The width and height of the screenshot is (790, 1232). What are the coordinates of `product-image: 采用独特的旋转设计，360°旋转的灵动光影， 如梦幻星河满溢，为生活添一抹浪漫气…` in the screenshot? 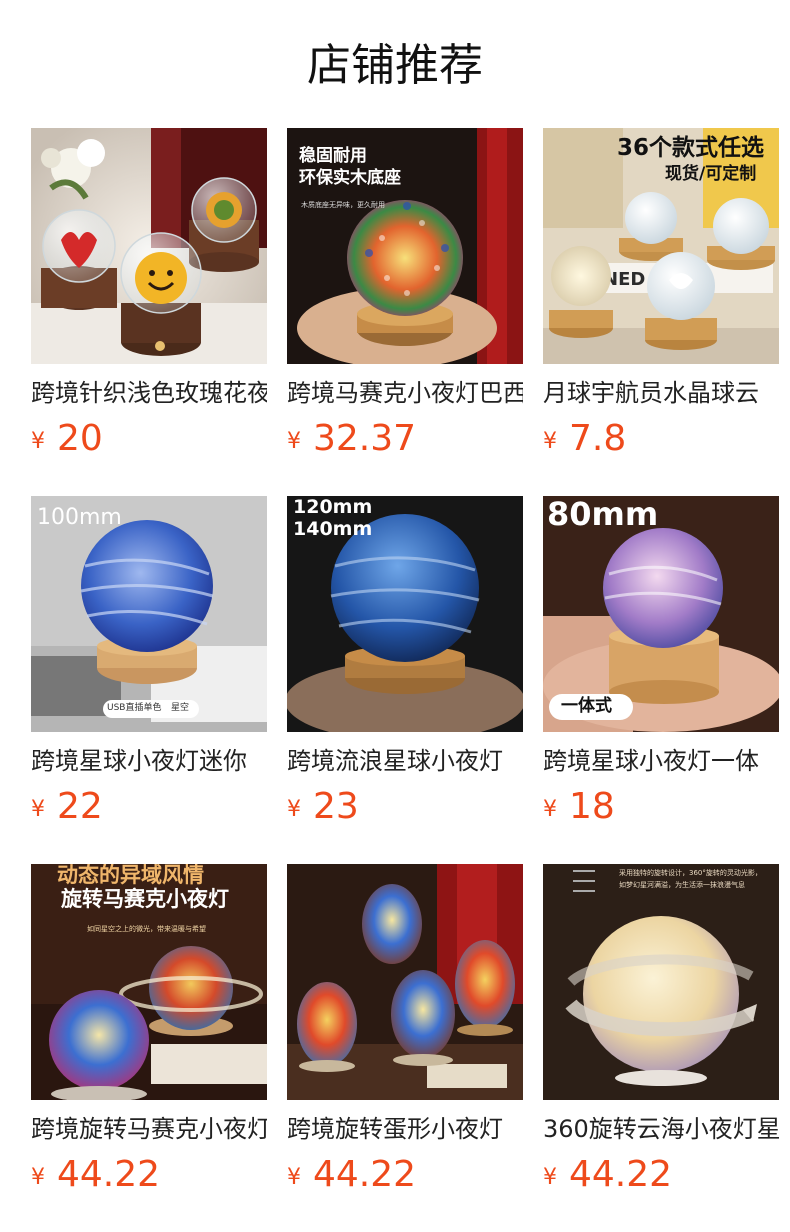 It's located at (661, 982).